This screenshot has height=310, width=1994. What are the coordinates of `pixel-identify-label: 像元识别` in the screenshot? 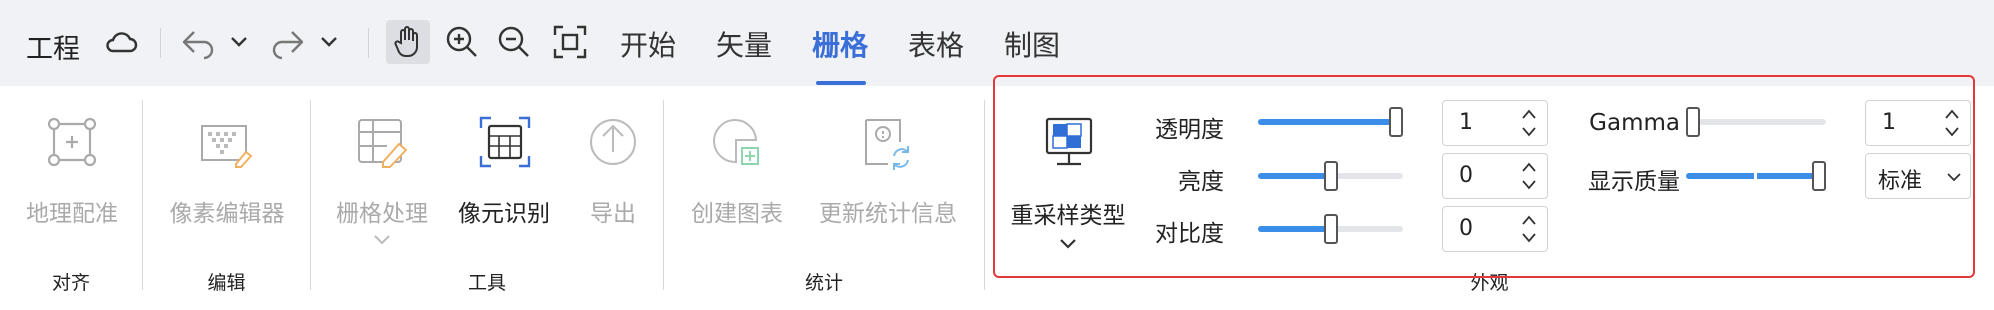 It's located at (504, 214).